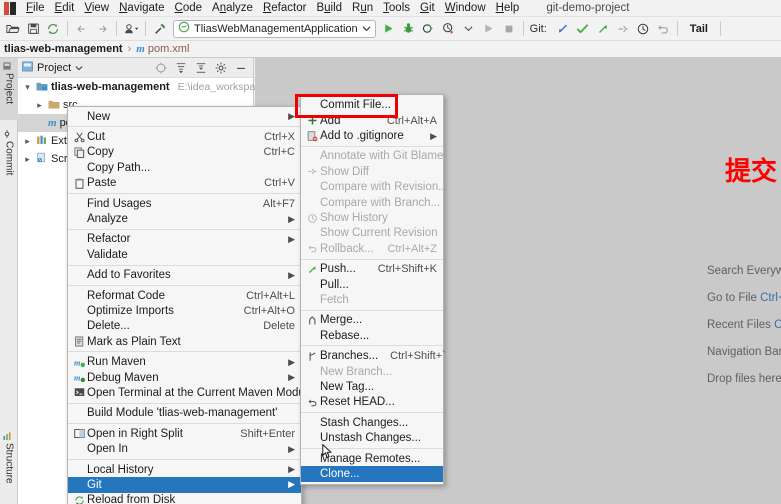 This screenshot has height=504, width=781. What do you see at coordinates (372, 135) in the screenshot?
I see `git-menu-item-add-to-gitignore: Add to .gitignore ▶` at bounding box center [372, 135].